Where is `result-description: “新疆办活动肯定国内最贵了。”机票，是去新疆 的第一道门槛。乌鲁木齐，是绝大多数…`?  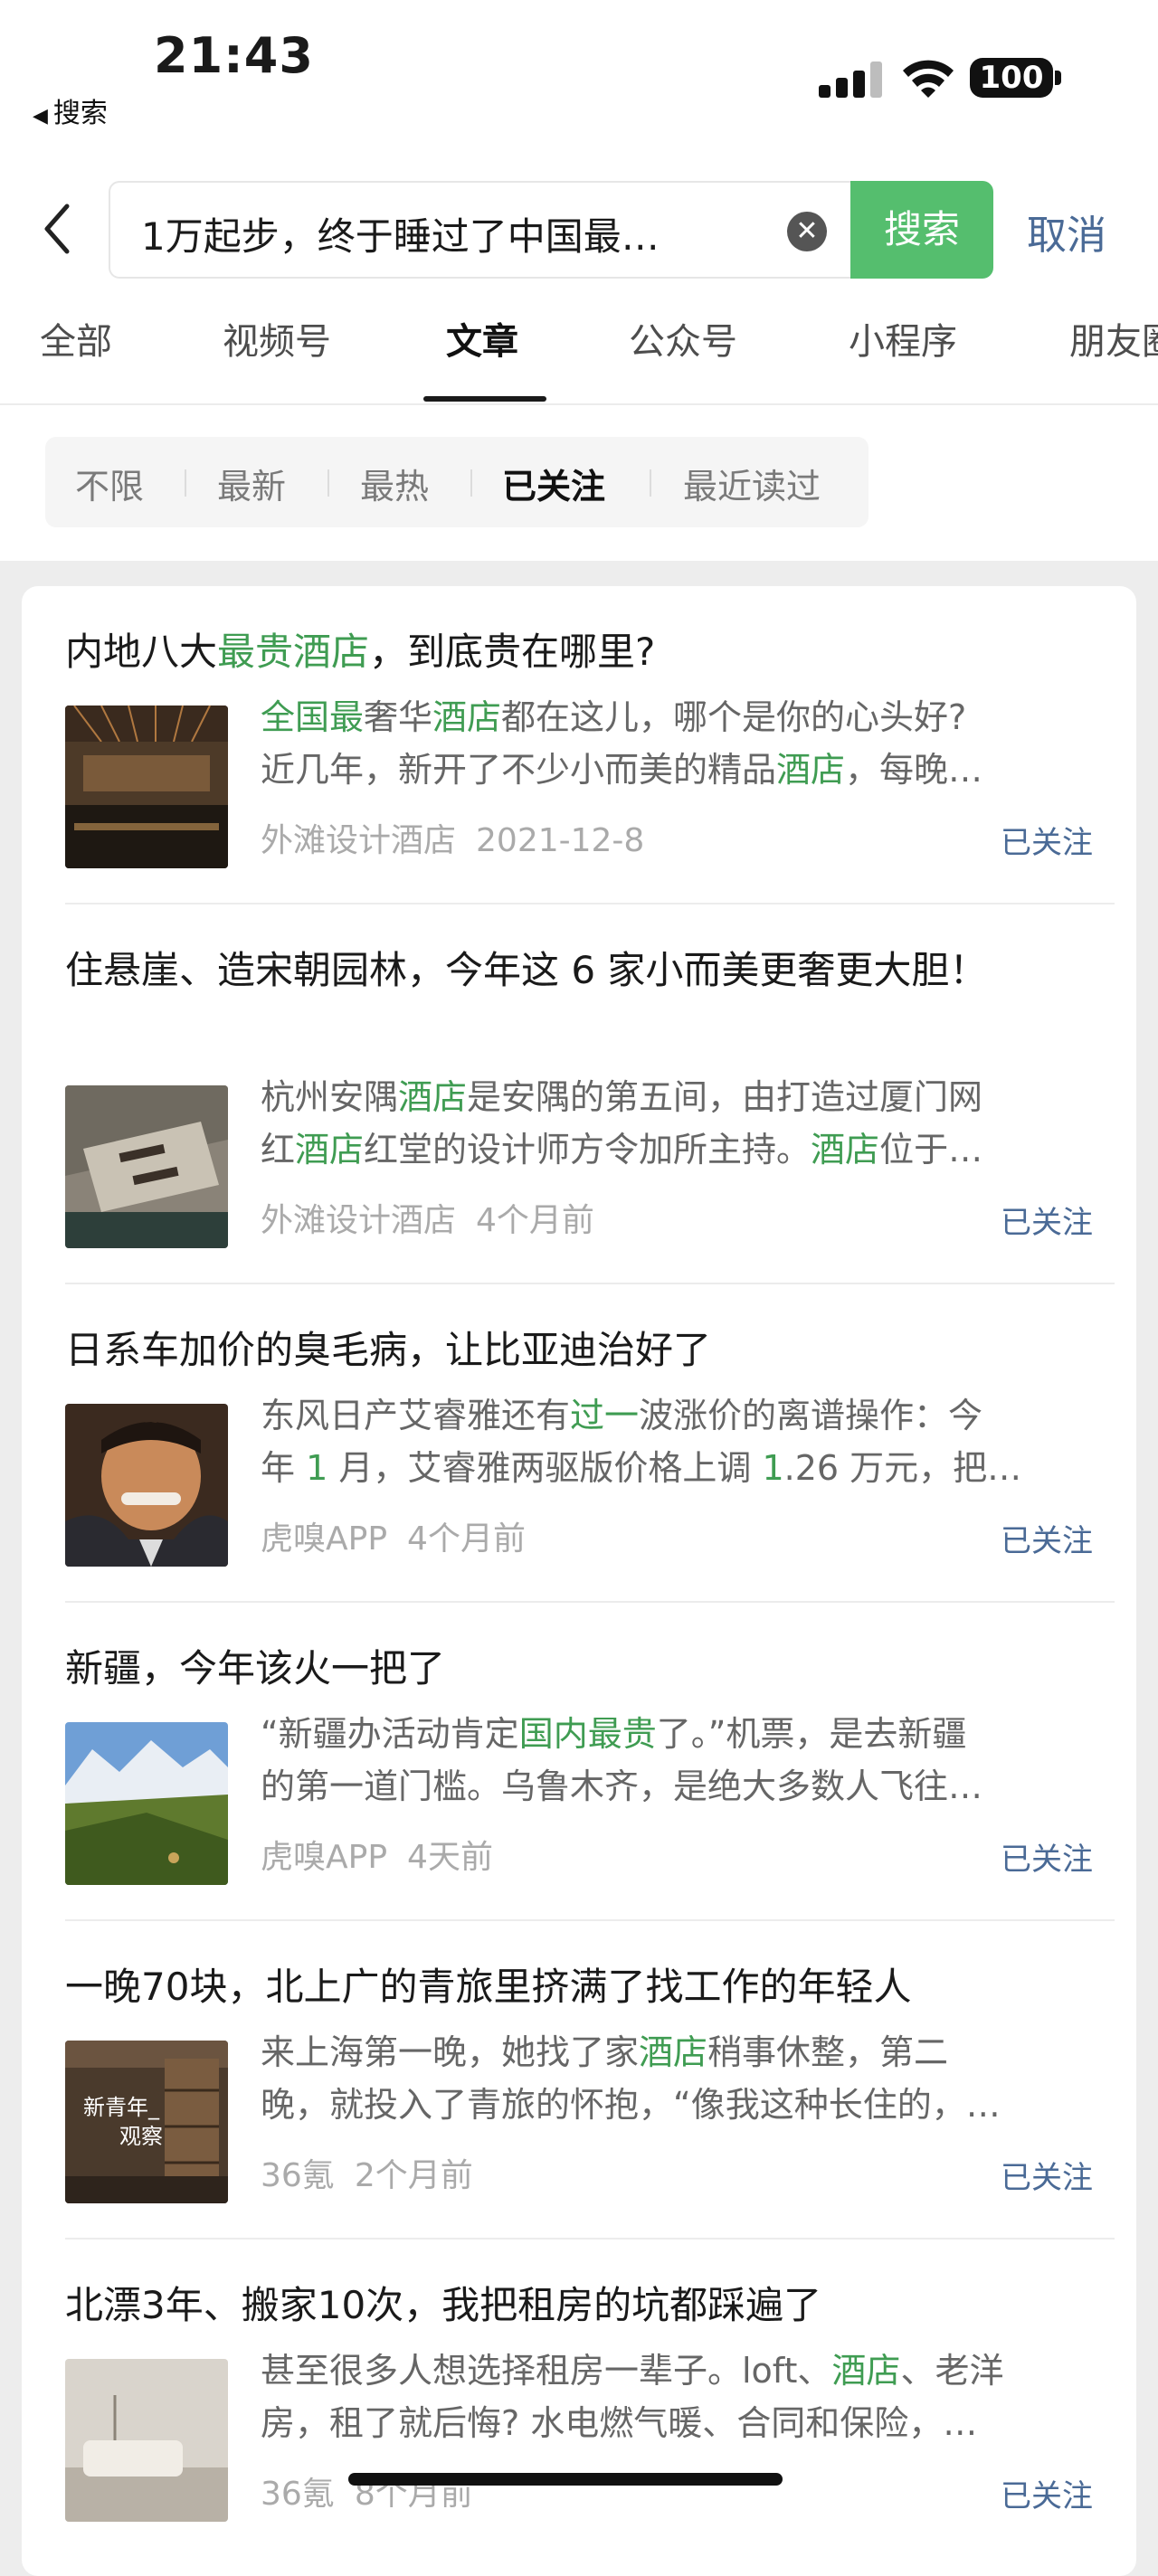
result-description: “新疆办活动肯定国内最贵了。”机票，是去新疆 的第一道门槛。乌鲁木齐，是绝大多数… is located at coordinates (677, 1760).